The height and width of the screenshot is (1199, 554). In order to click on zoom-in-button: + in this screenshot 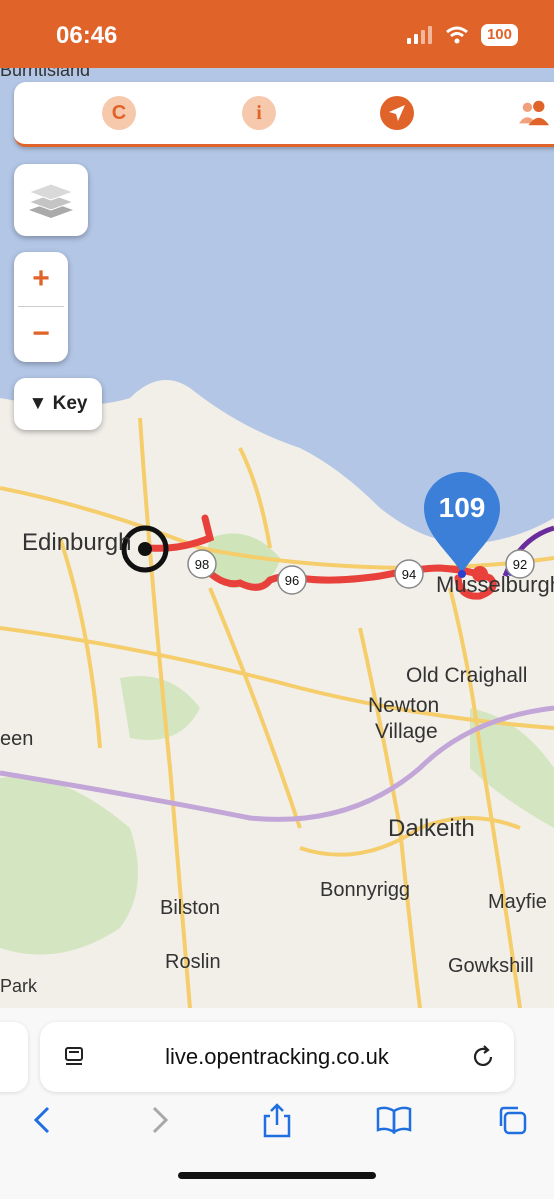, I will do `click(41, 279)`.